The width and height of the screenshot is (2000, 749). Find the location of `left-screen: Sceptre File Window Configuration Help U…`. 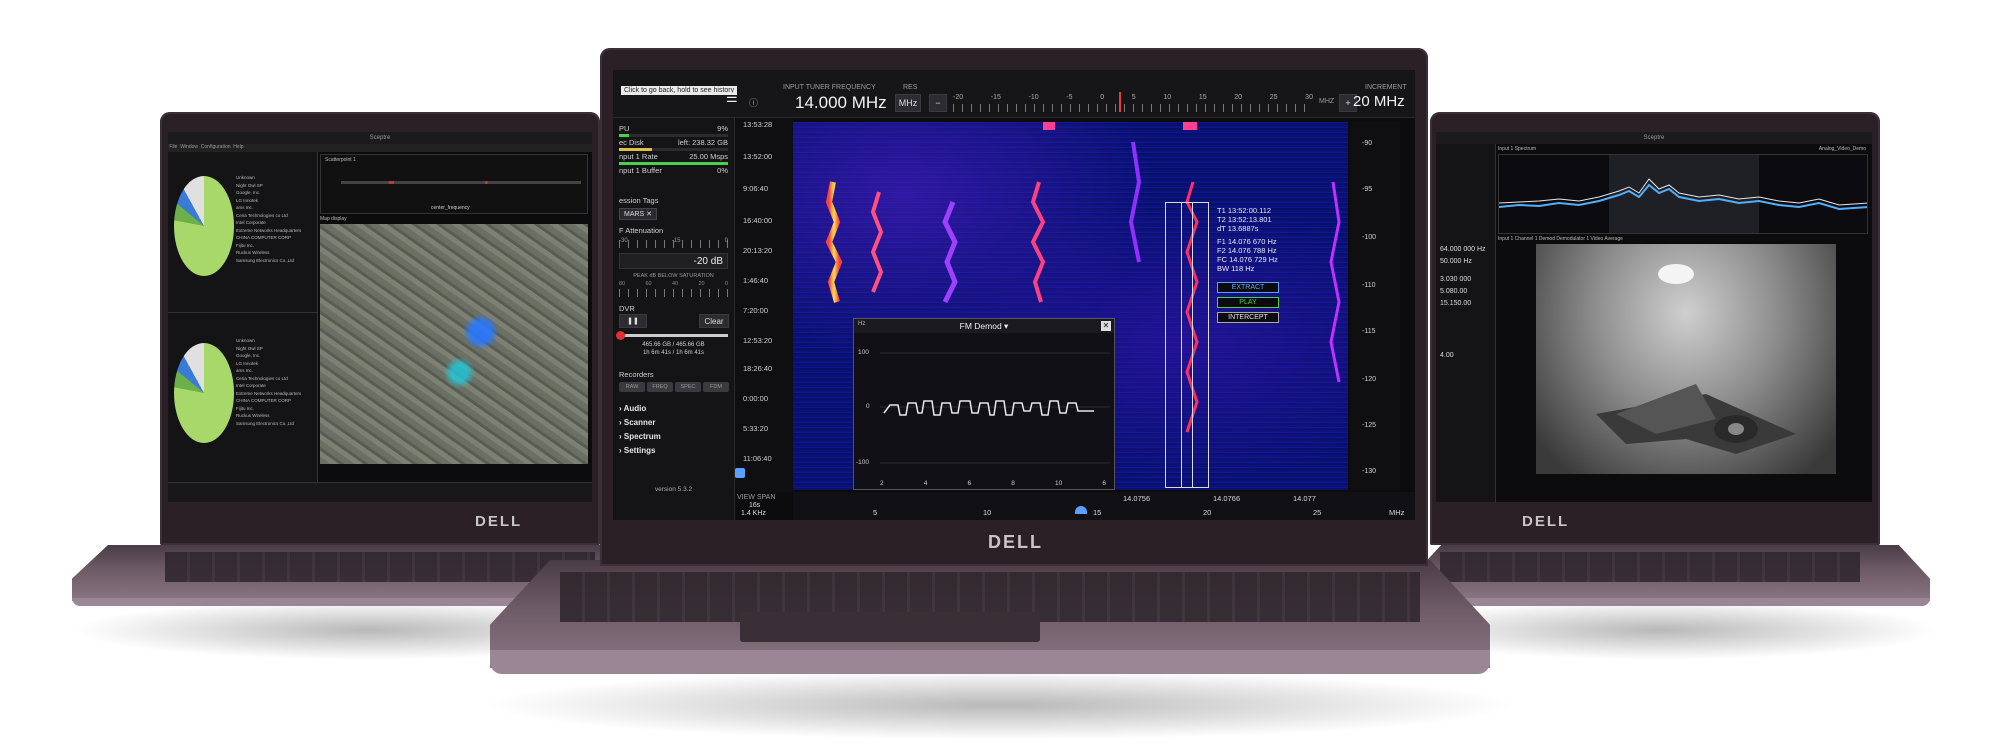

left-screen: Sceptre File Window Configuration Help U… is located at coordinates (380, 317).